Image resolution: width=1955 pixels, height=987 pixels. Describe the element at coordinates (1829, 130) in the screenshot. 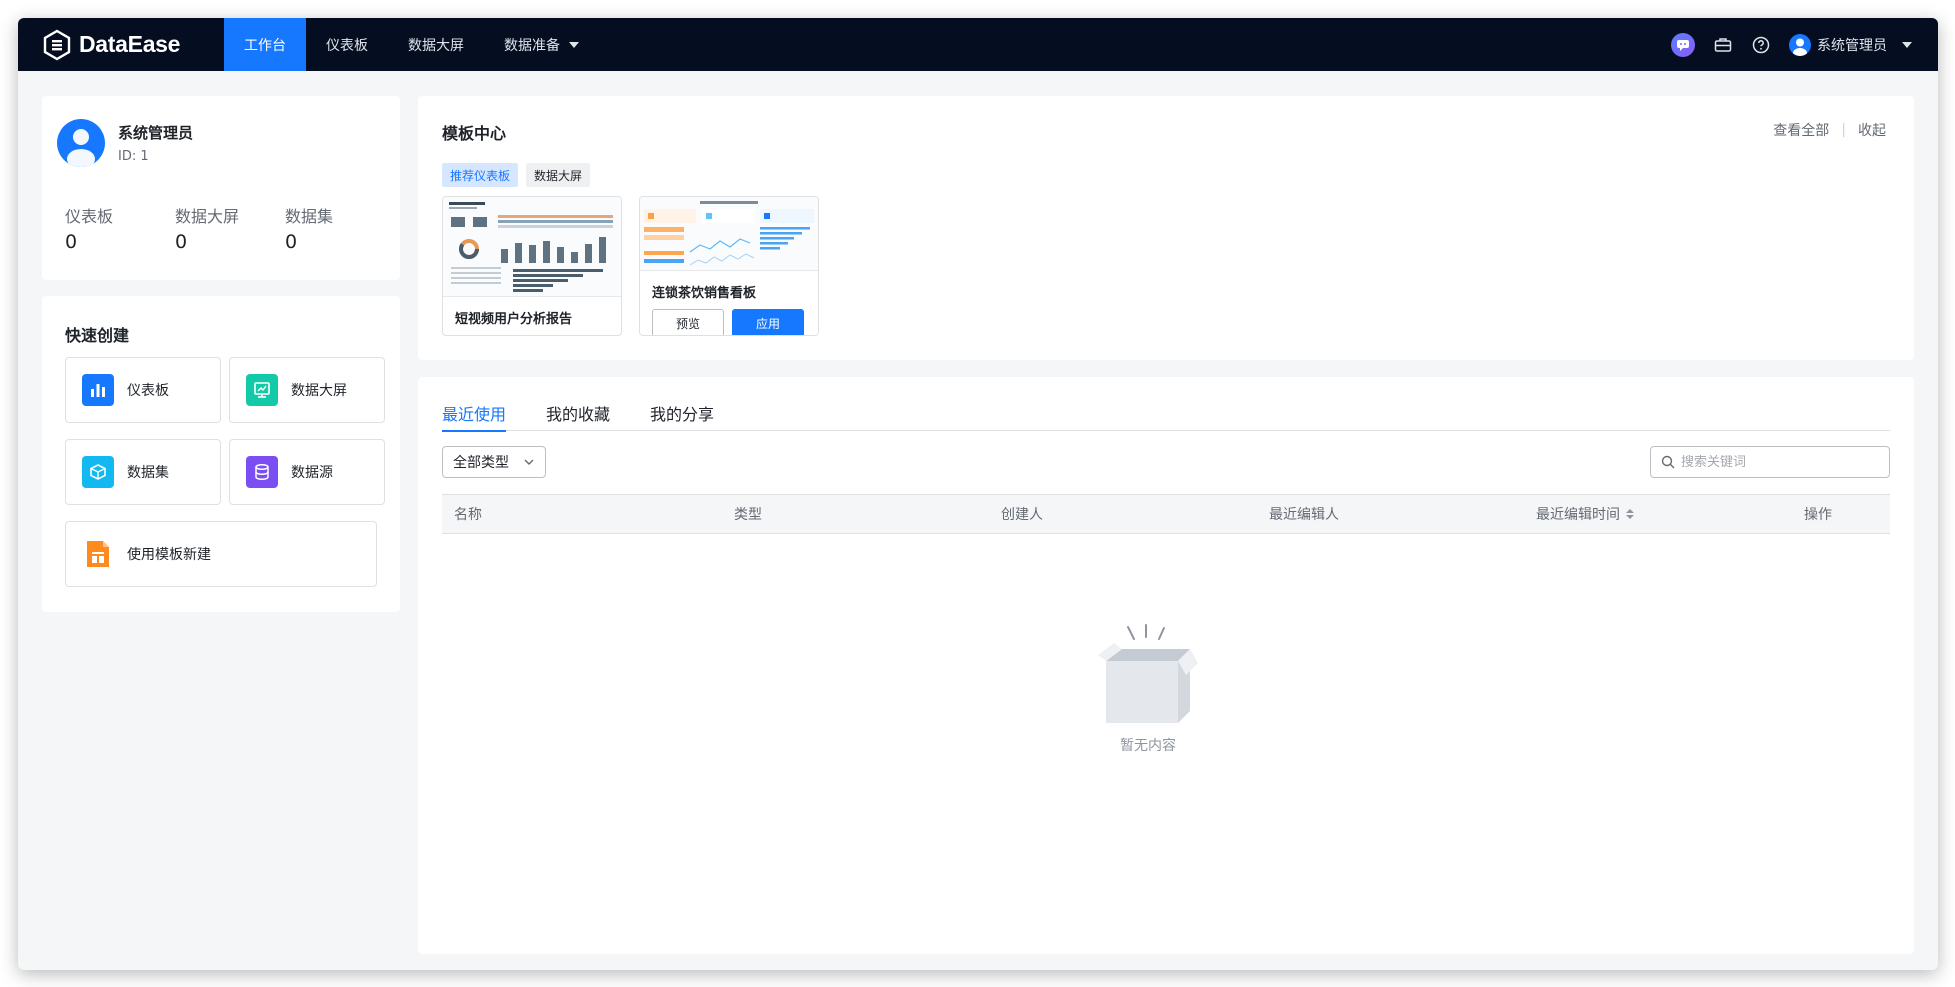

I see `template-center-actions: 查看全部 | 收起` at that location.